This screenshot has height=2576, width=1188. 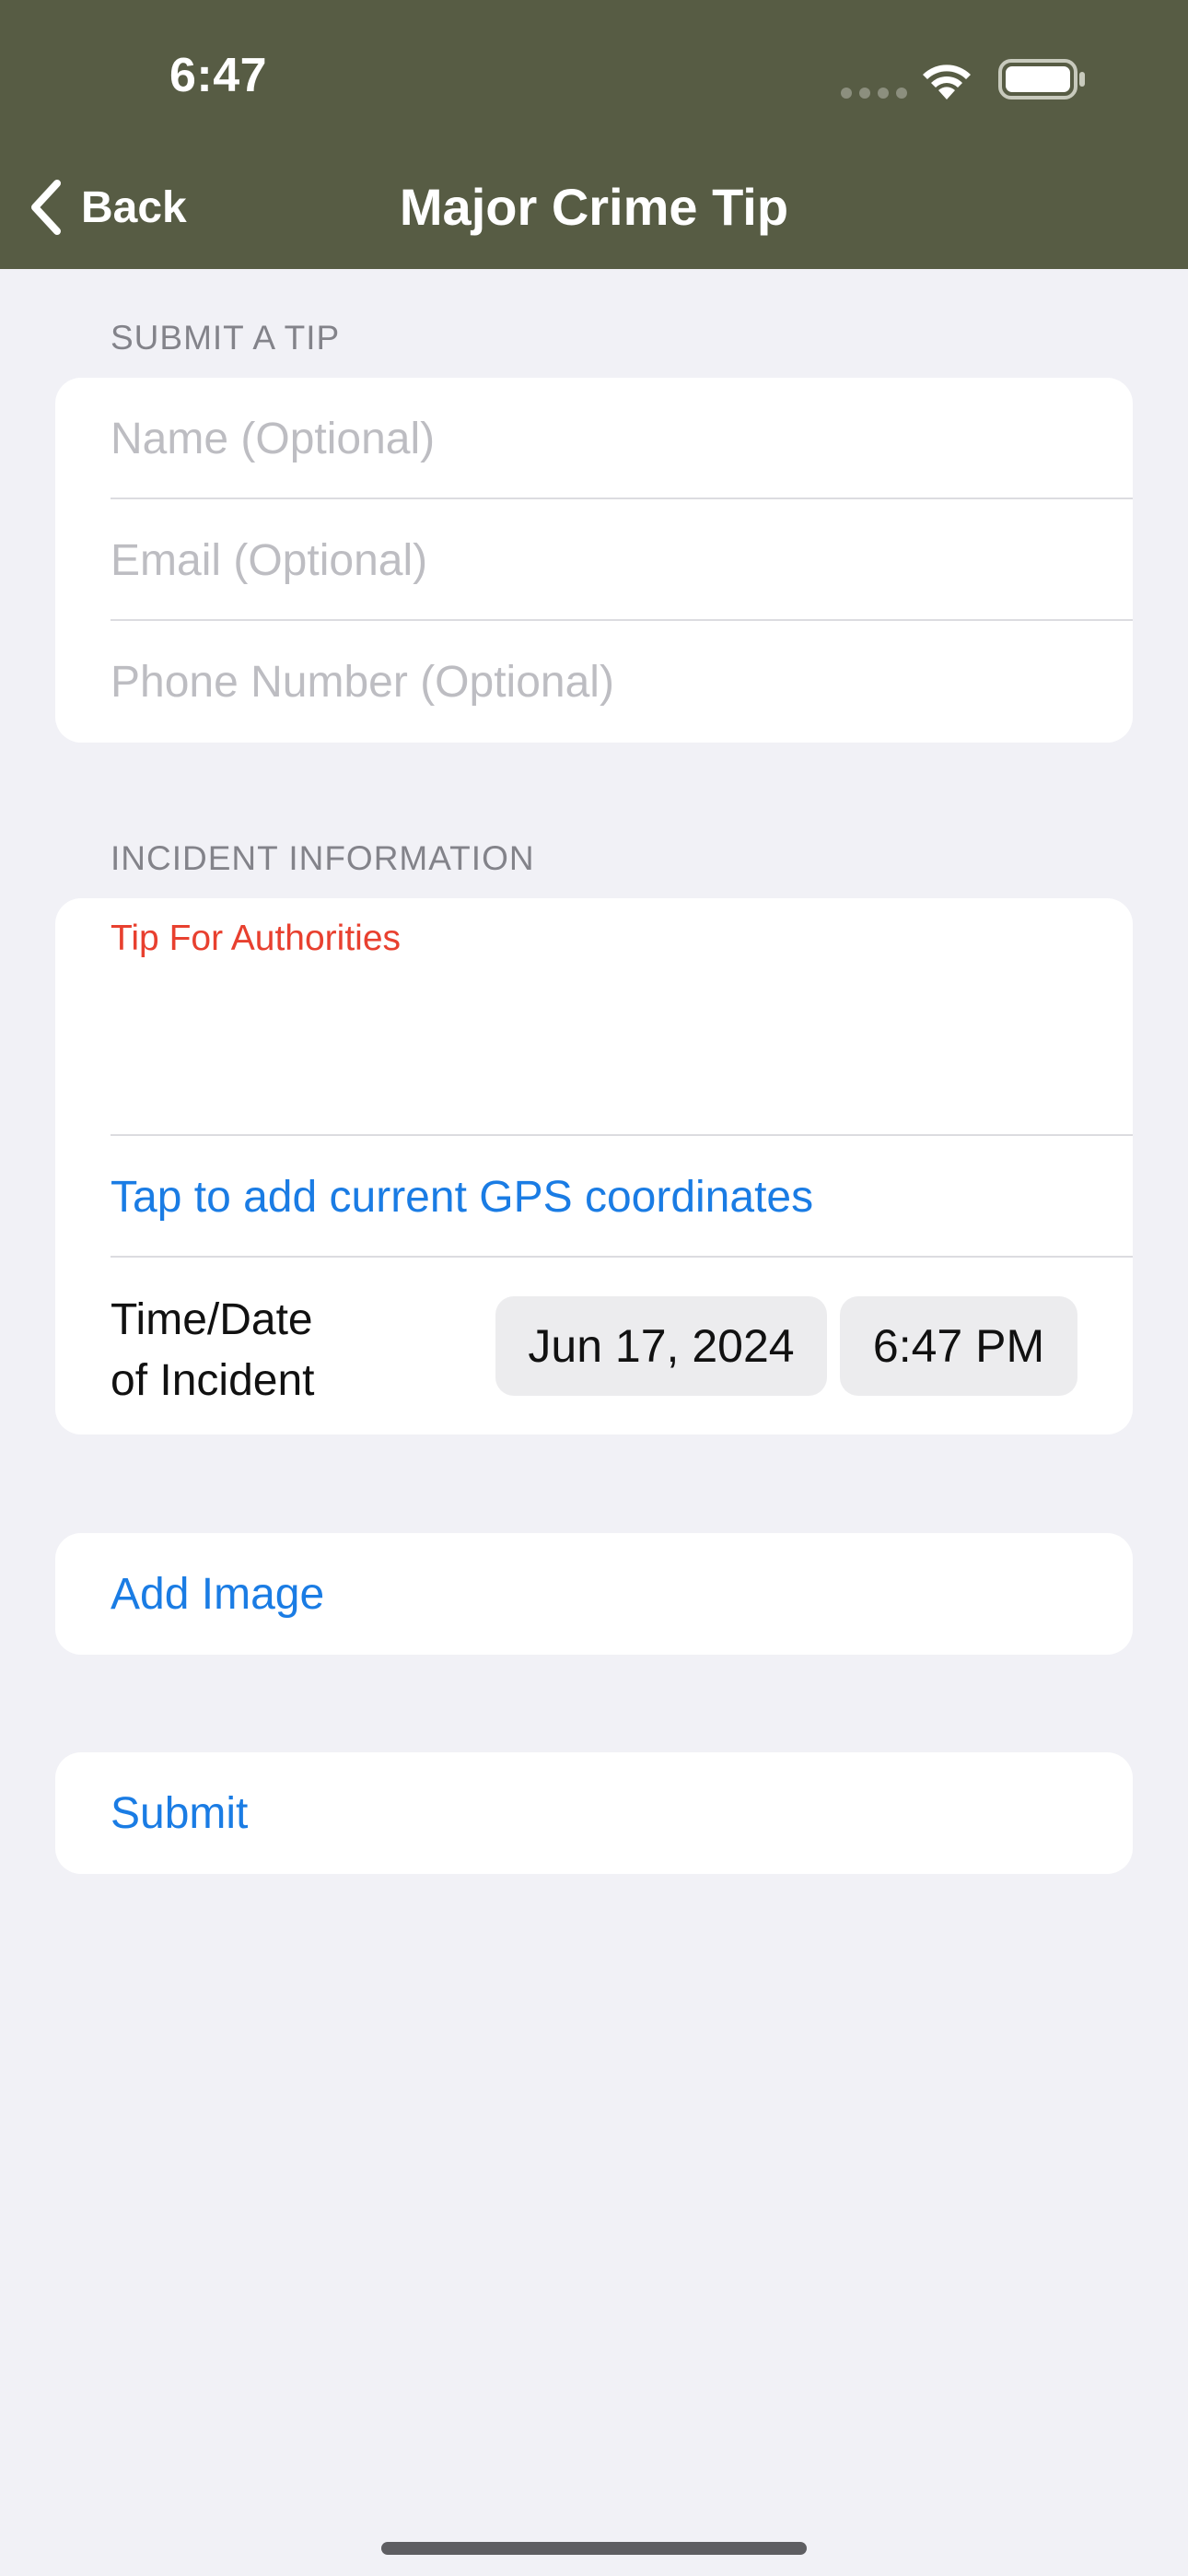 I want to click on cellular-signal-icon, so click(x=874, y=93).